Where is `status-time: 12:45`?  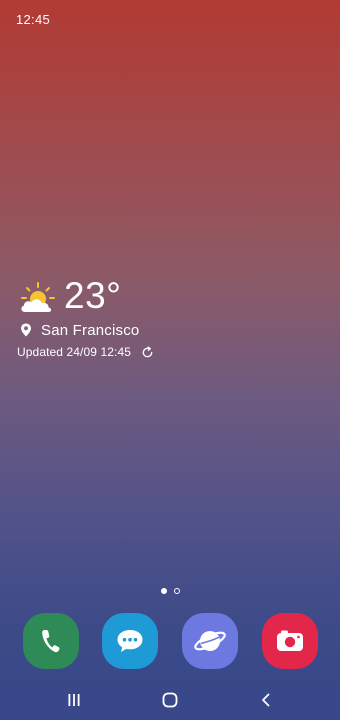
status-time: 12:45 is located at coordinates (33, 19).